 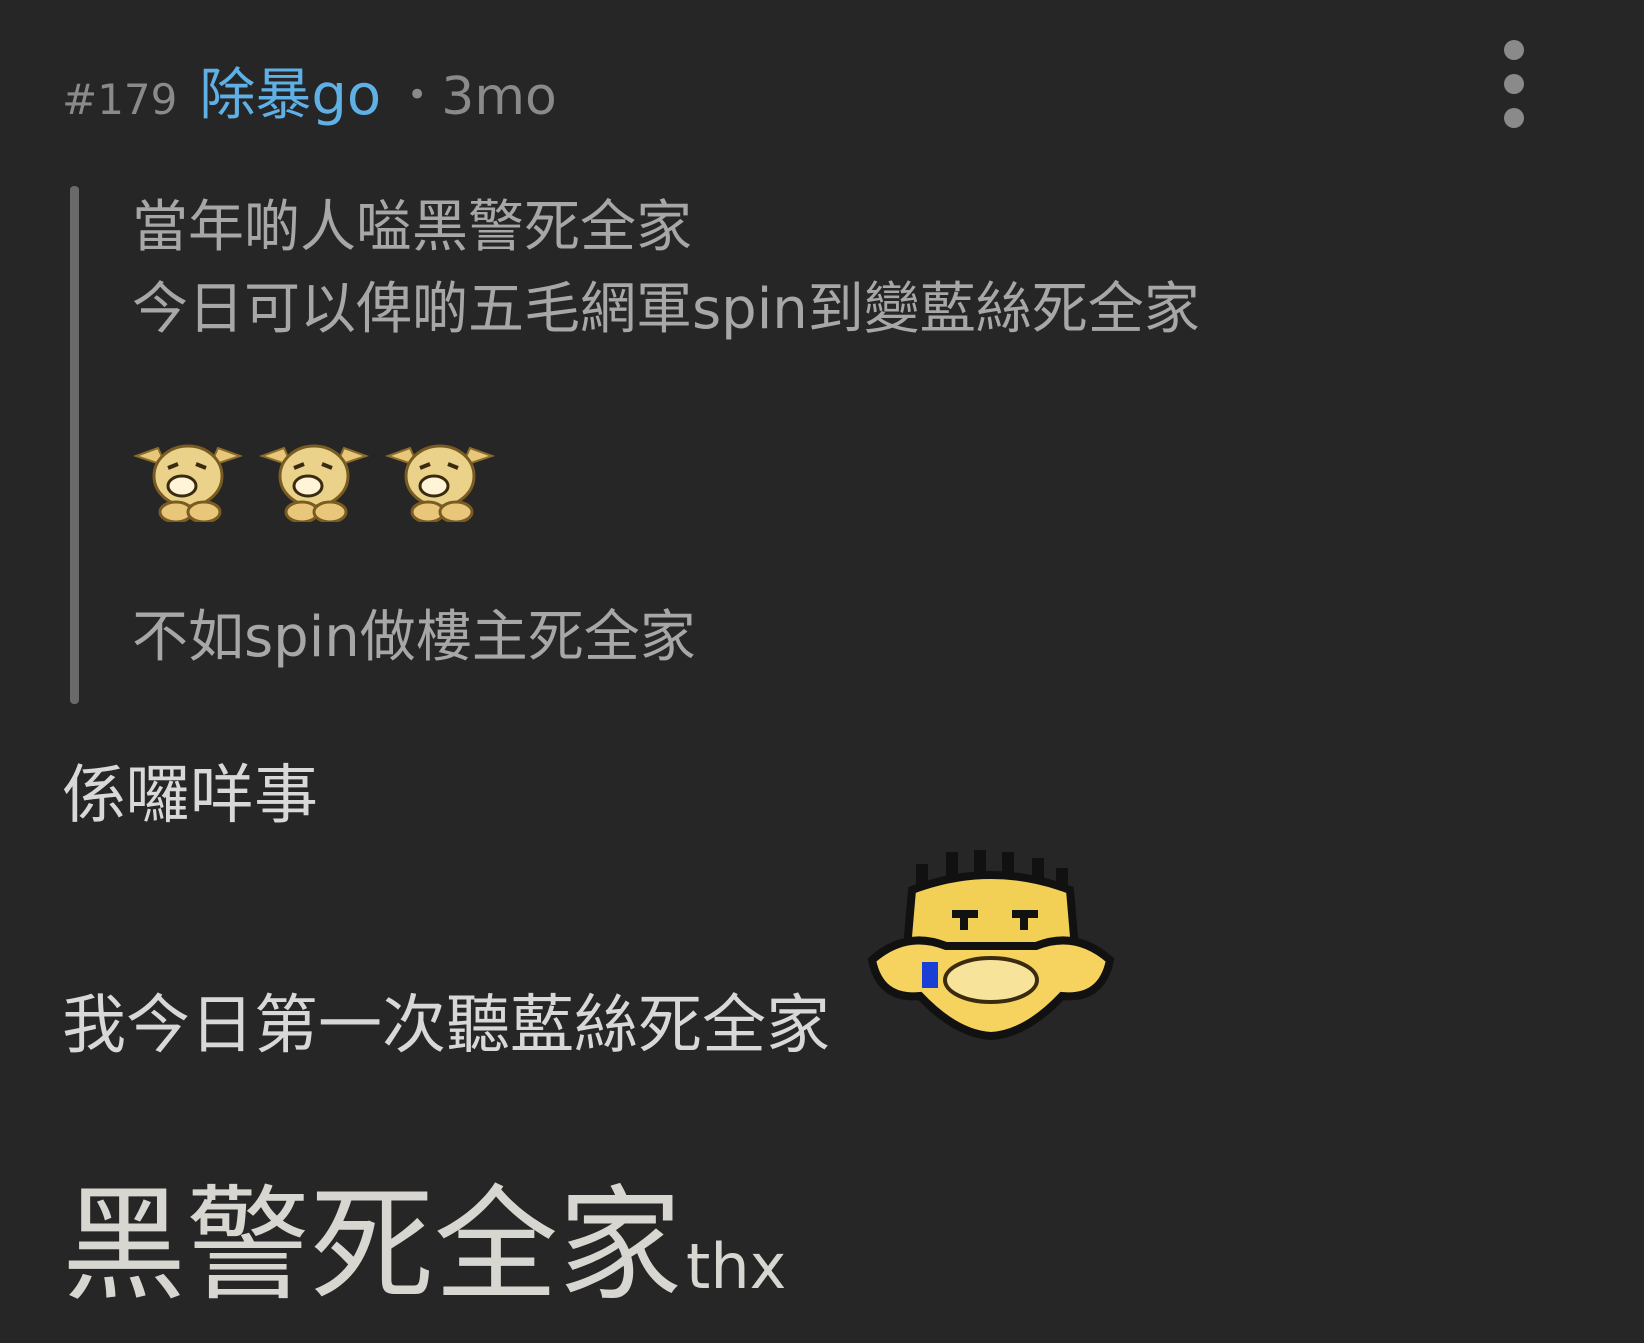 I want to click on quote-emoji-row, so click(x=314, y=479).